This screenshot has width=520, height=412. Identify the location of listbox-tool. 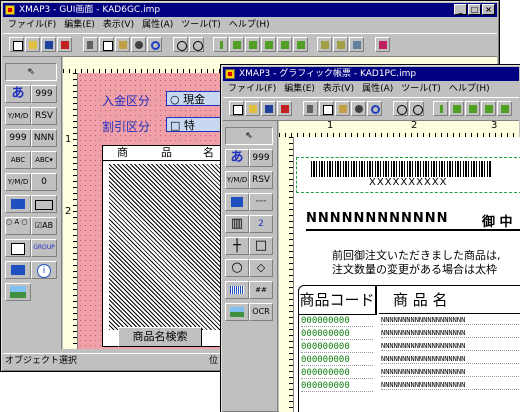
(18, 248).